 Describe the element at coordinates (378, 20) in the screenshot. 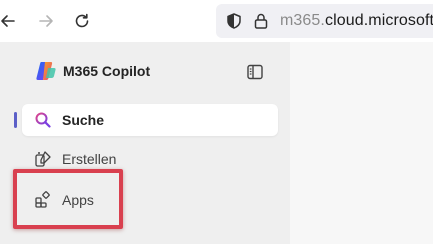

I see `url-domain-main: cloud.microsoft/` at that location.